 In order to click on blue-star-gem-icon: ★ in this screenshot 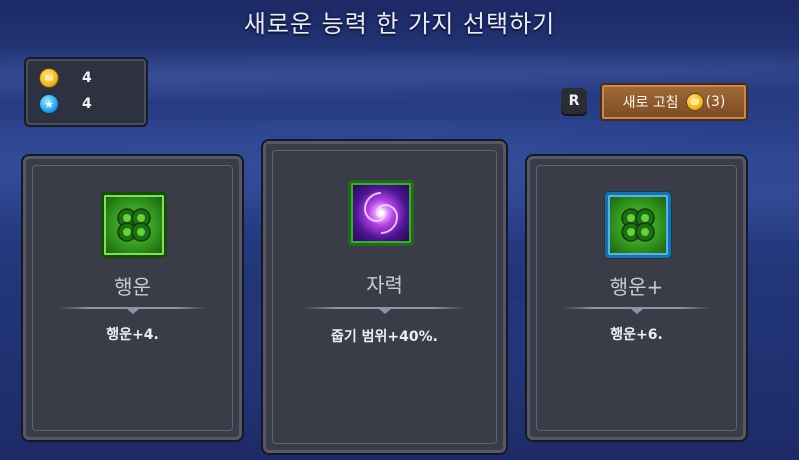, I will do `click(49, 104)`.